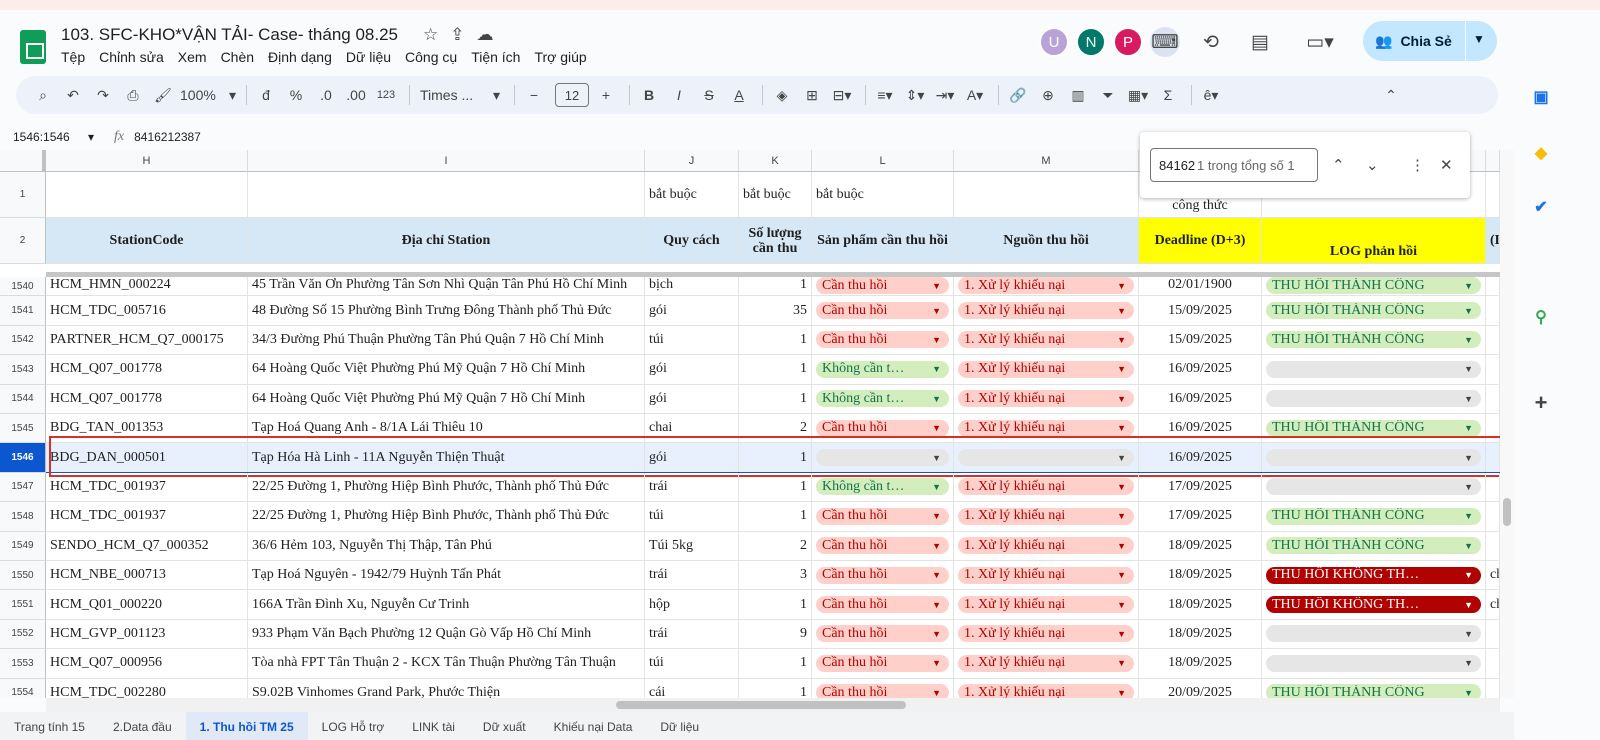  Describe the element at coordinates (692, 241) in the screenshot. I see `column-title-cell: Quy cách` at that location.